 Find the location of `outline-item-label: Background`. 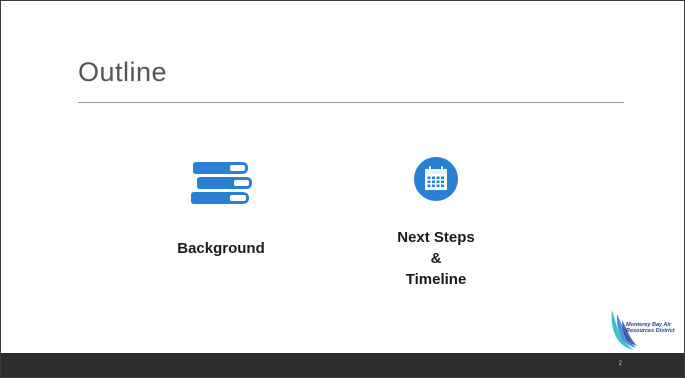

outline-item-label: Background is located at coordinates (221, 248).